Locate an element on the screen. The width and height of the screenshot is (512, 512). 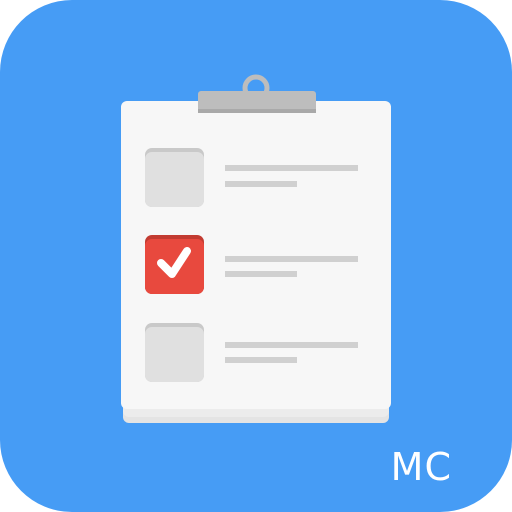
clipboard-clip-icon is located at coordinates (257, 93).